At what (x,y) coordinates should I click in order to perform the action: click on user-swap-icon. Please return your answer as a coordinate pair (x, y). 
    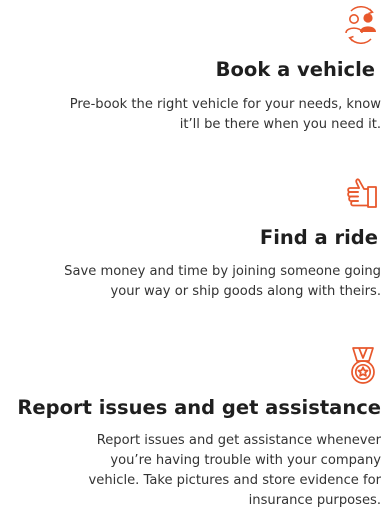
    Looking at the image, I should click on (360, 25).